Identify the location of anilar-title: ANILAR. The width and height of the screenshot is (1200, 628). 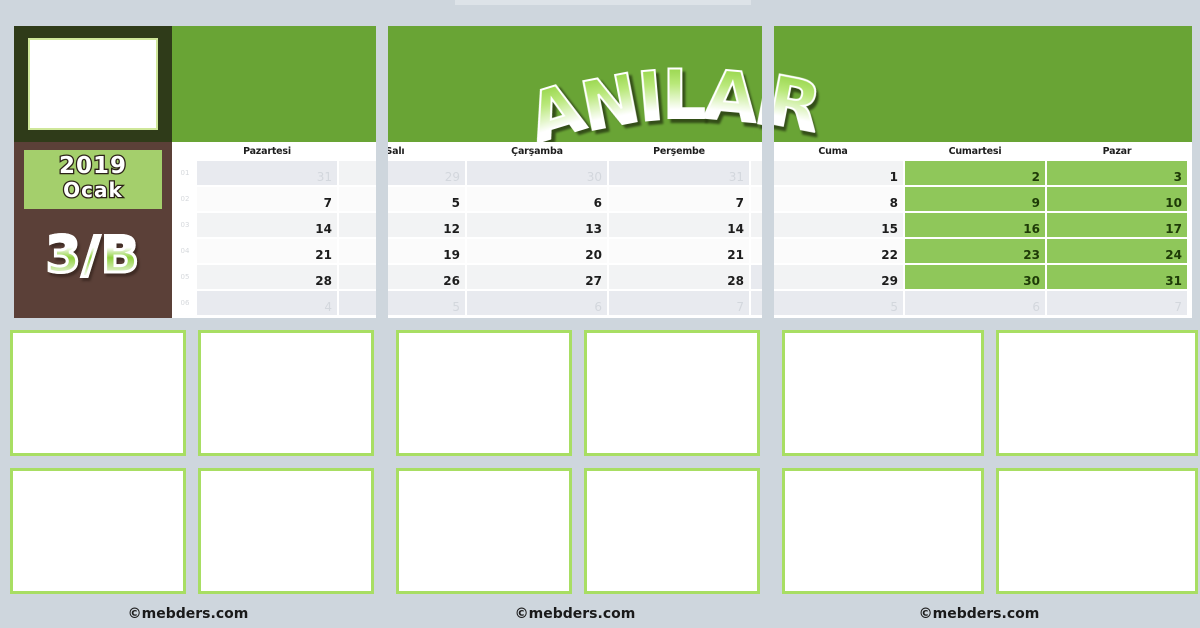
(801, 89).